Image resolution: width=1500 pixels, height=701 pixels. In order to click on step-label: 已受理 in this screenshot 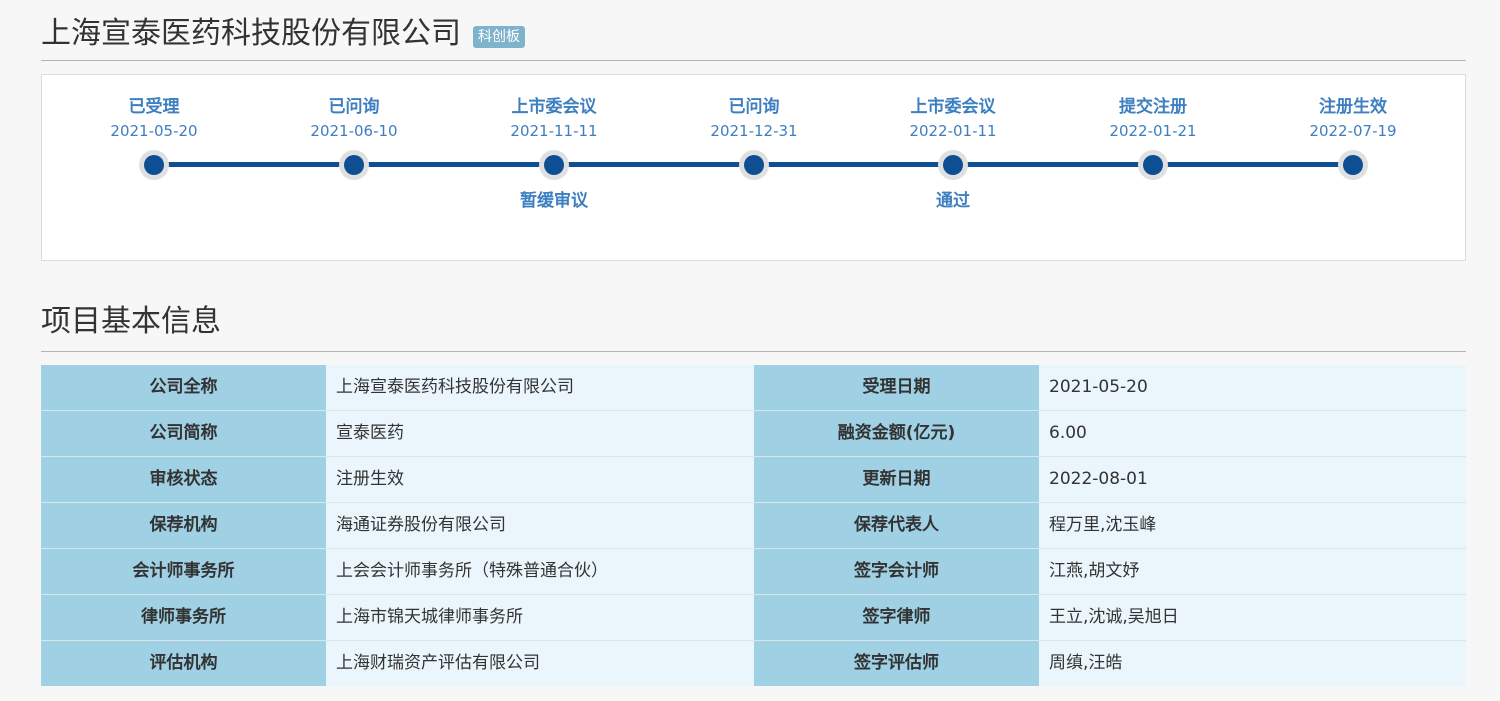, I will do `click(154, 107)`.